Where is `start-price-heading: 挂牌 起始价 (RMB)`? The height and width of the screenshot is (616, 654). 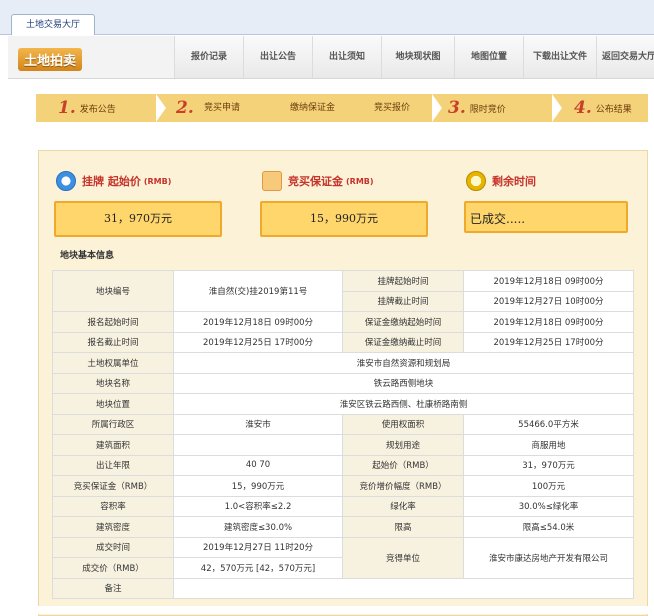 start-price-heading: 挂牌 起始价 (RMB) is located at coordinates (114, 181).